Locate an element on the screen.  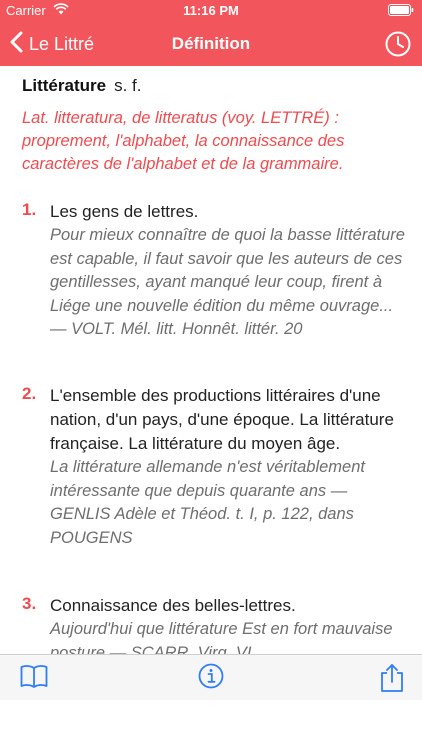
headword-line: Littérature s. f. is located at coordinates (81, 86).